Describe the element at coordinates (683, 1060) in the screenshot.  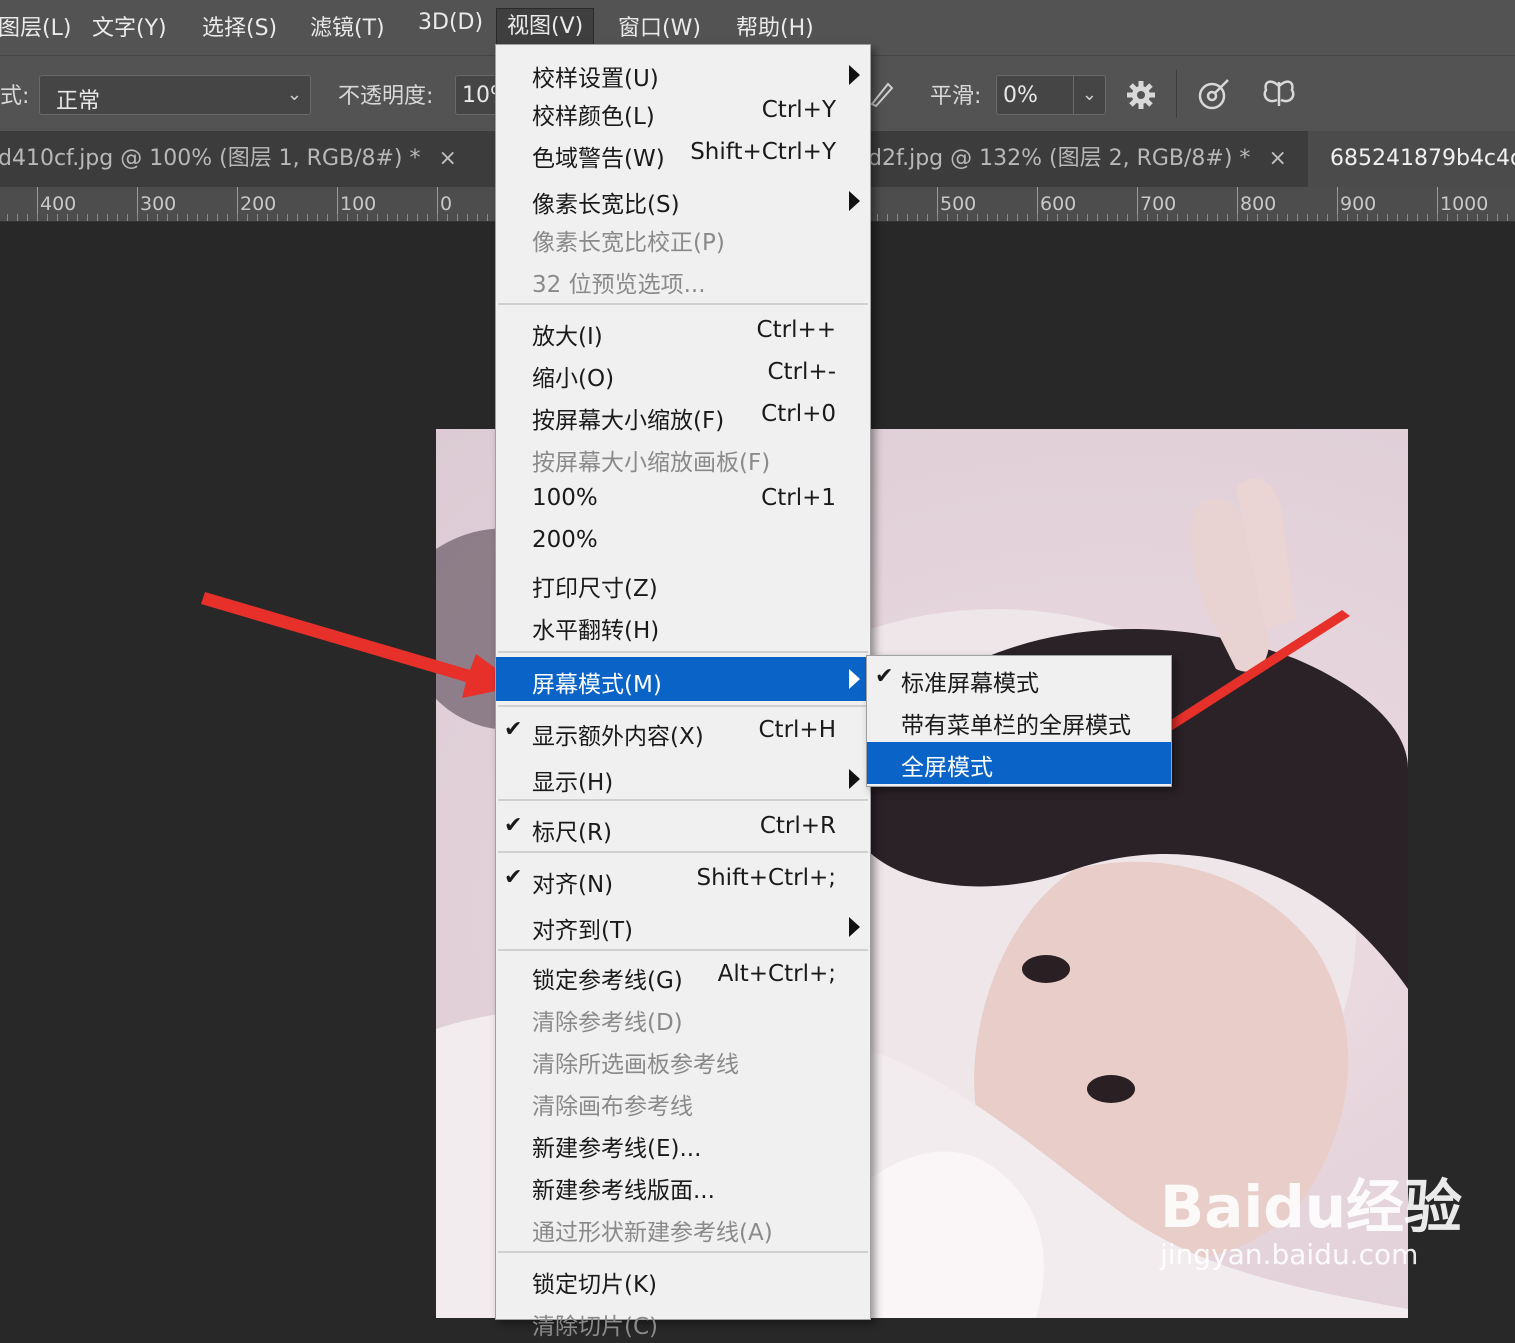
I see `menu-item-clear-artboard-guides: 清除所选画板参考线` at that location.